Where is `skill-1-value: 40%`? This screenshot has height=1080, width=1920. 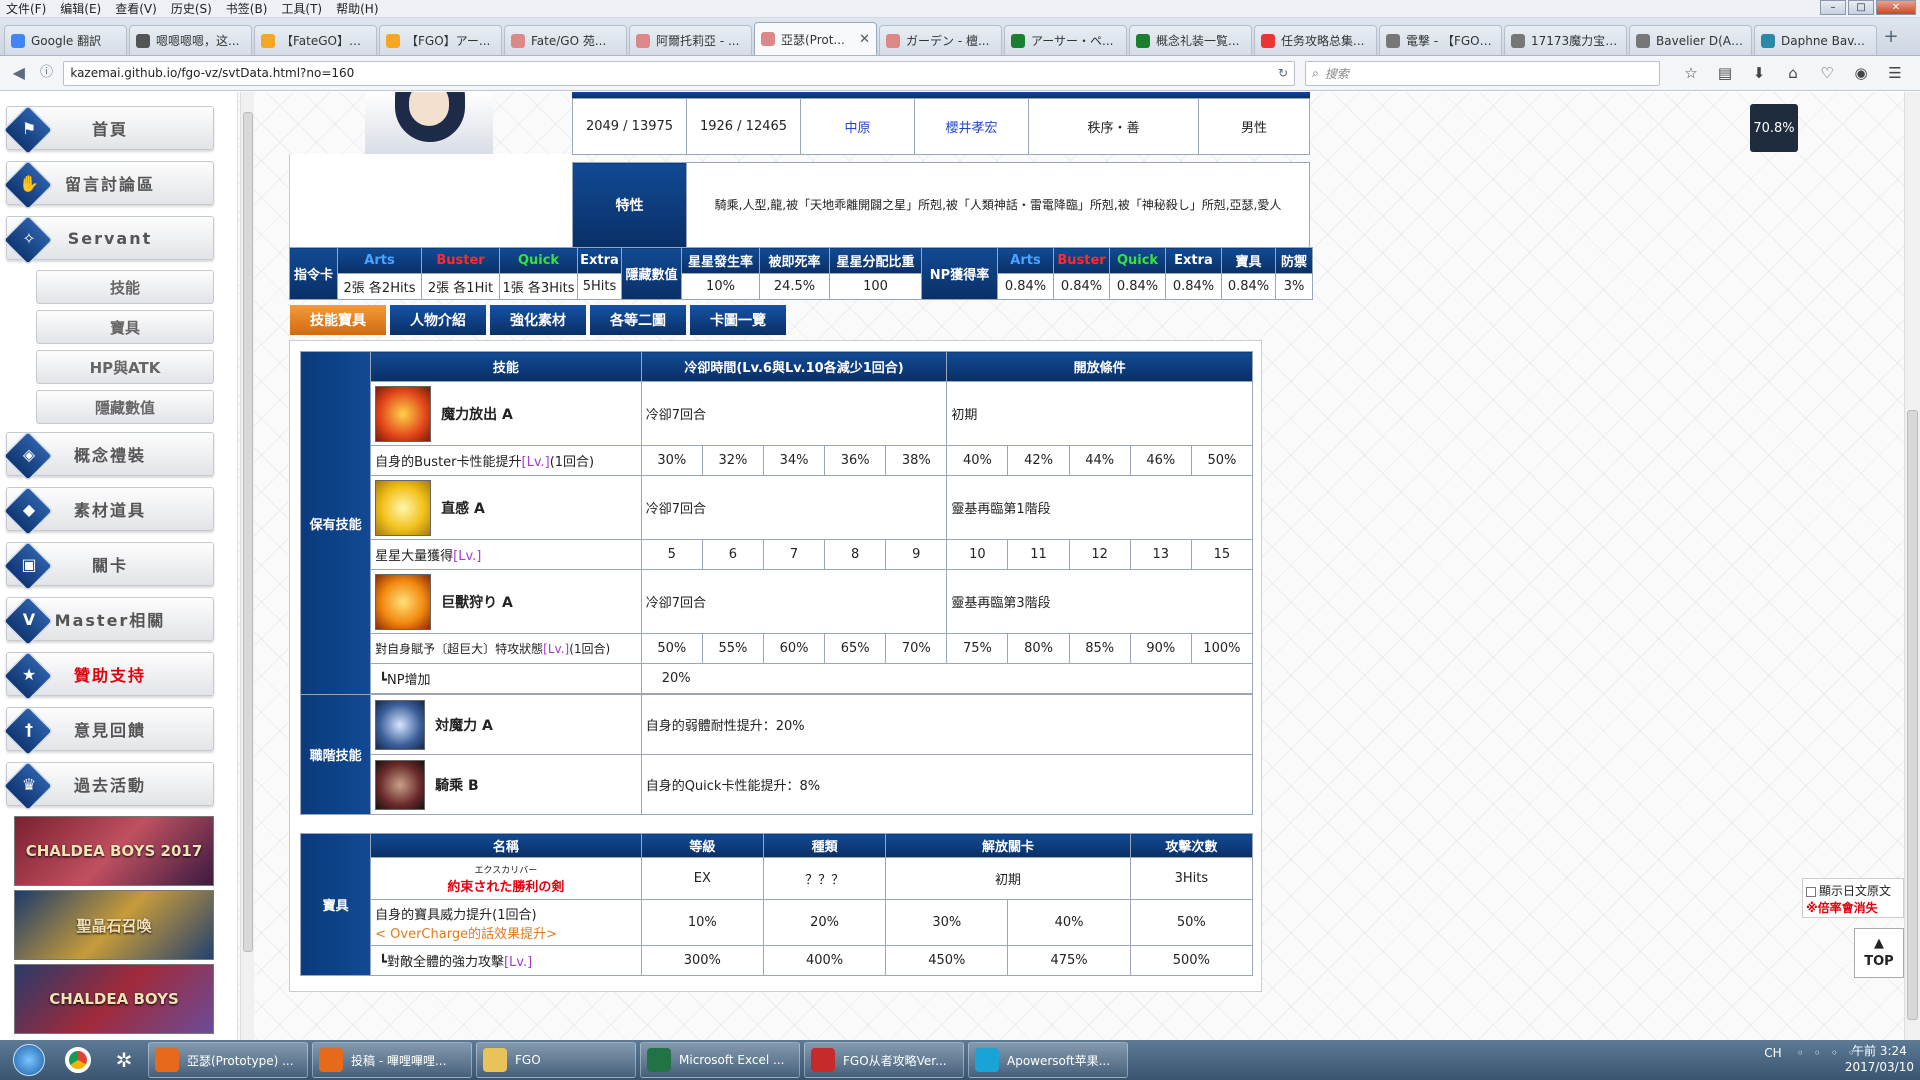 skill-1-value: 40% is located at coordinates (977, 460).